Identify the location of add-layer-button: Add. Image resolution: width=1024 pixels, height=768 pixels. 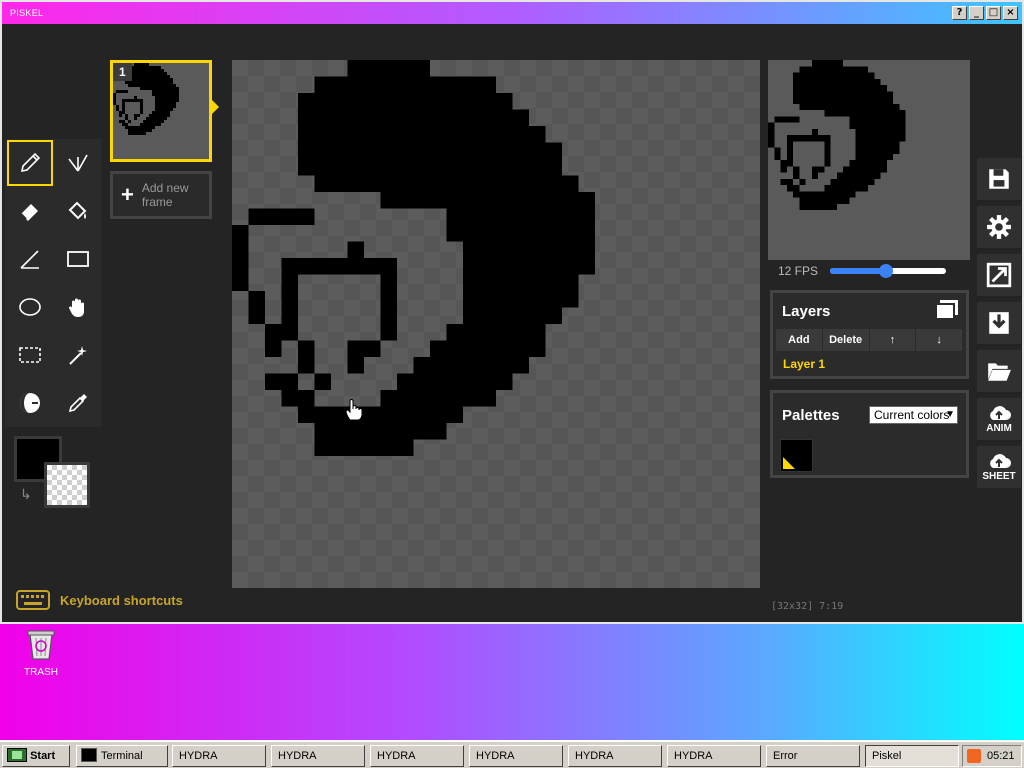
(799, 340).